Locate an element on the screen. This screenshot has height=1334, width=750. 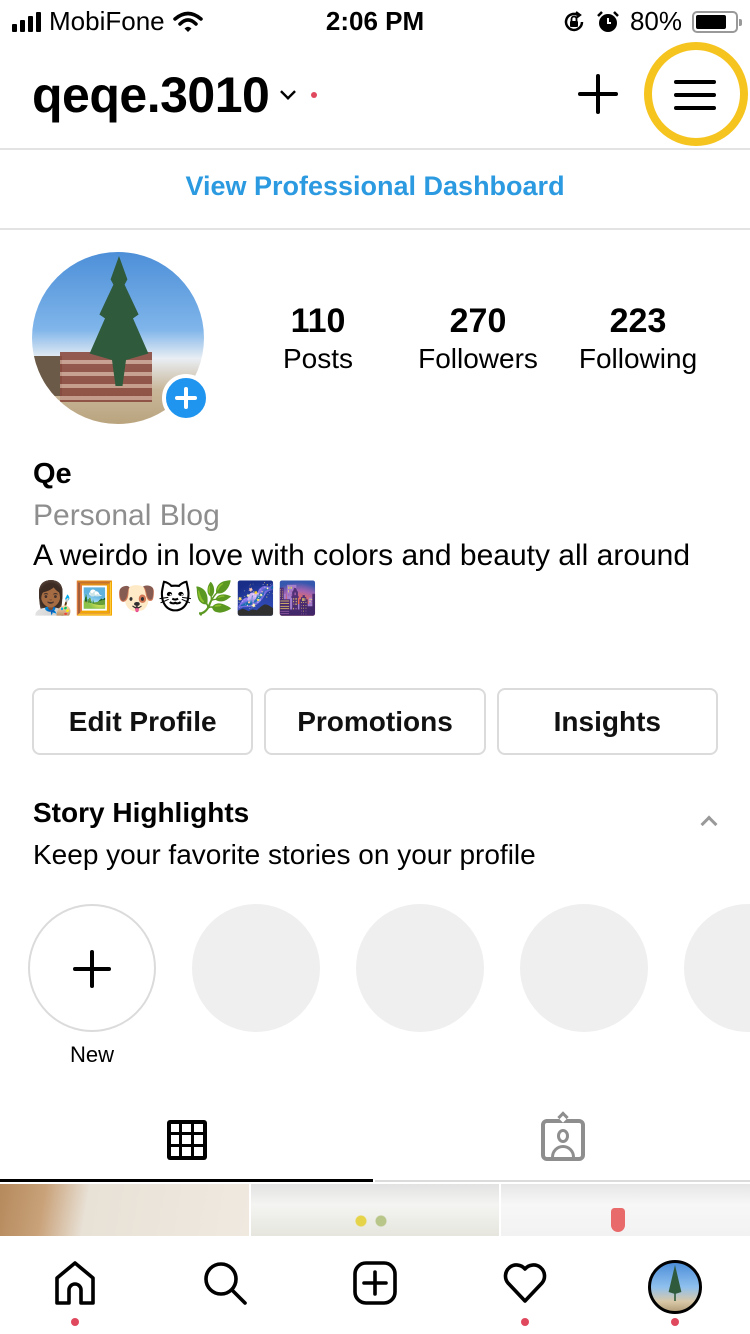
profile-actions: Edit Profile Promotions Insights is located at coordinates (375, 721).